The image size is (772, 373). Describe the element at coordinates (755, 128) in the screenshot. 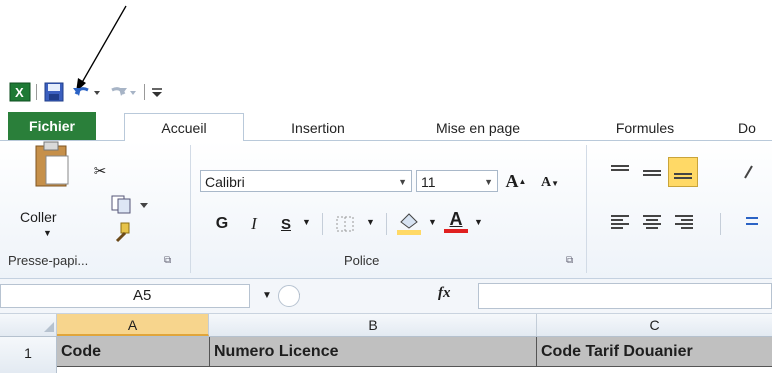

I see `tab-donnees: Do` at that location.